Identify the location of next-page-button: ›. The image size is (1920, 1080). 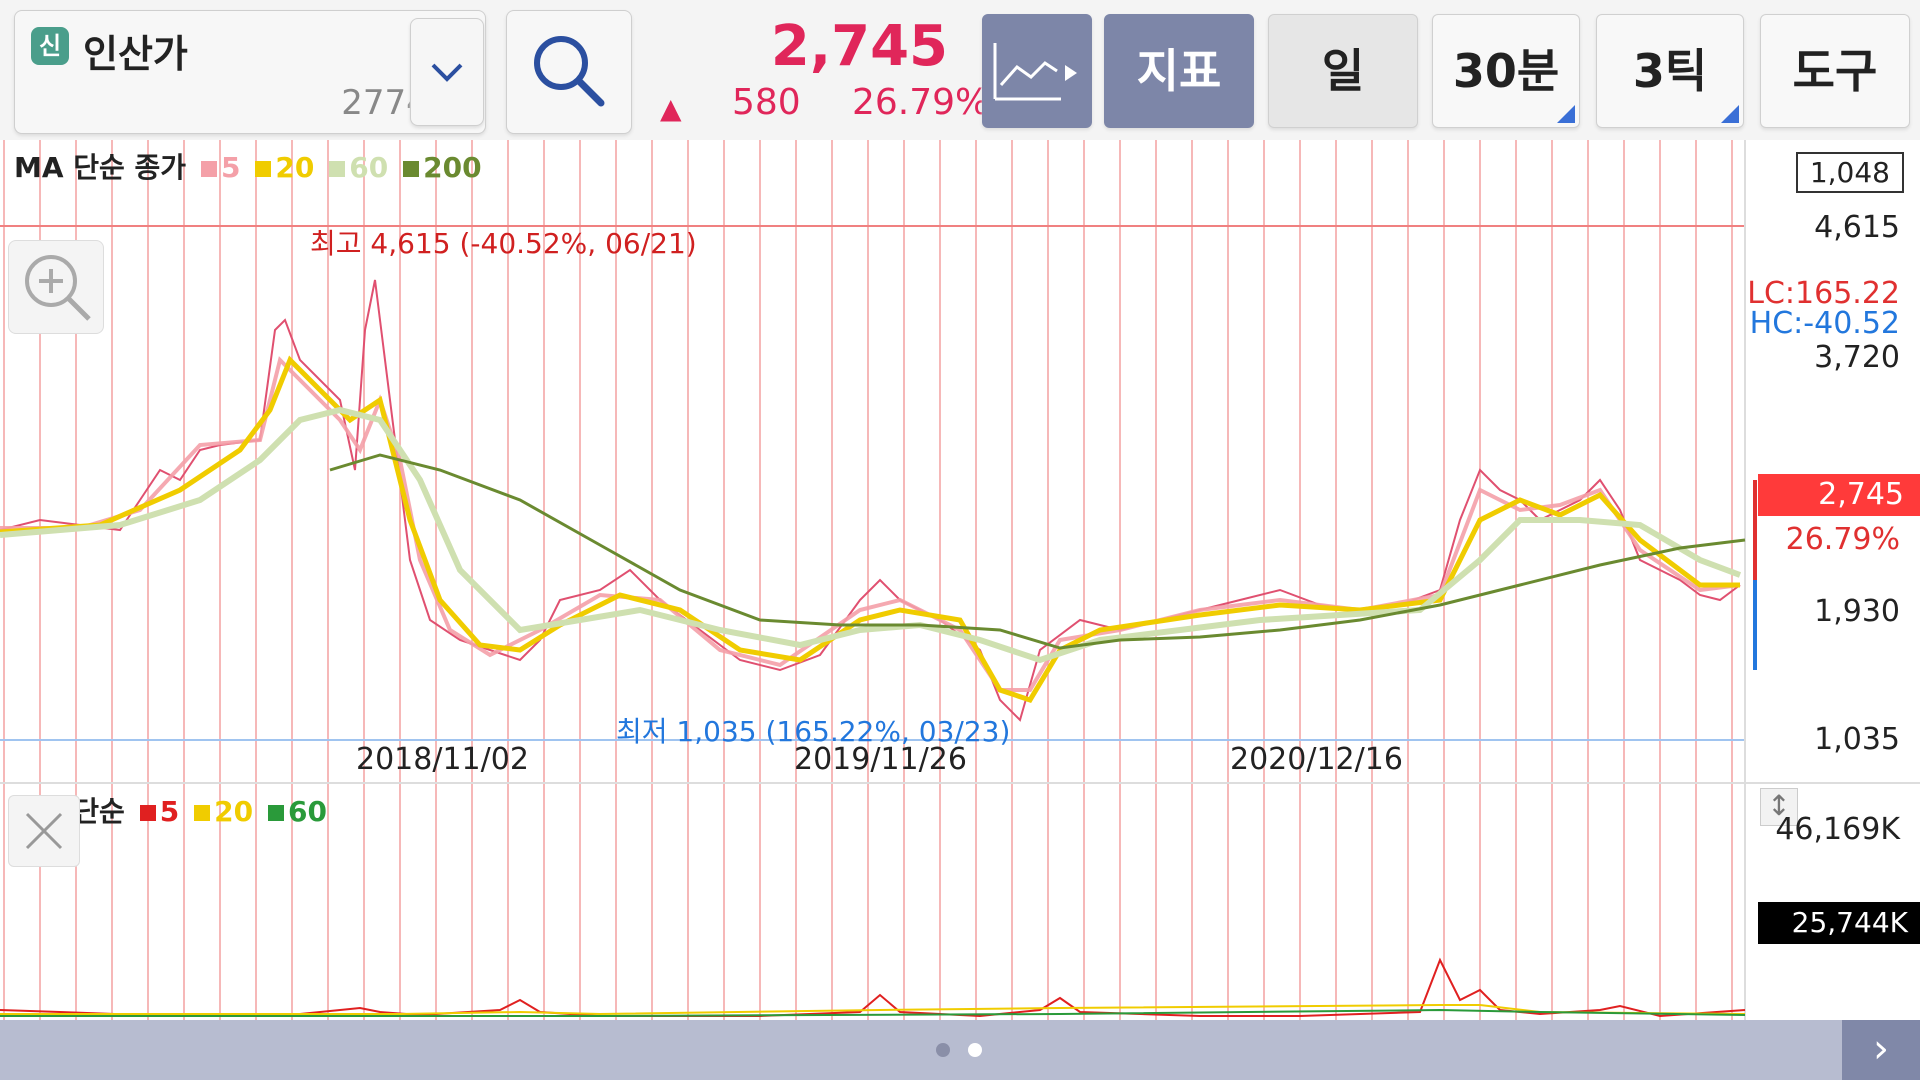
(1881, 1050).